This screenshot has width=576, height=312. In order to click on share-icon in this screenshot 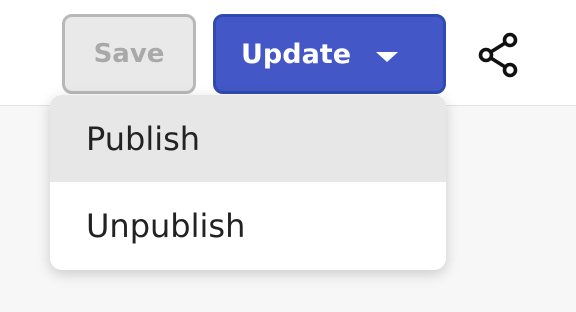, I will do `click(498, 55)`.